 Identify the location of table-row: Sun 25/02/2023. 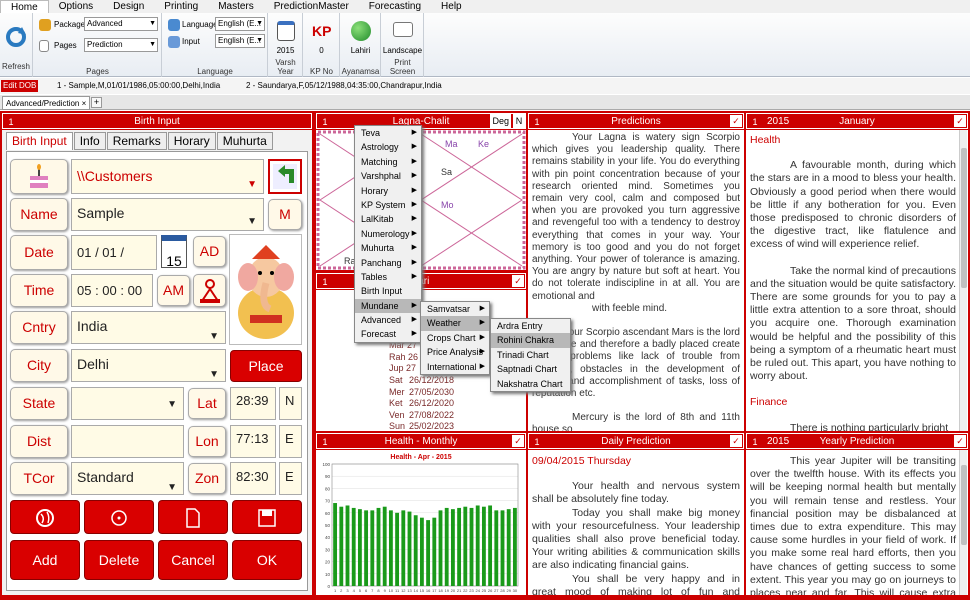
(421, 426).